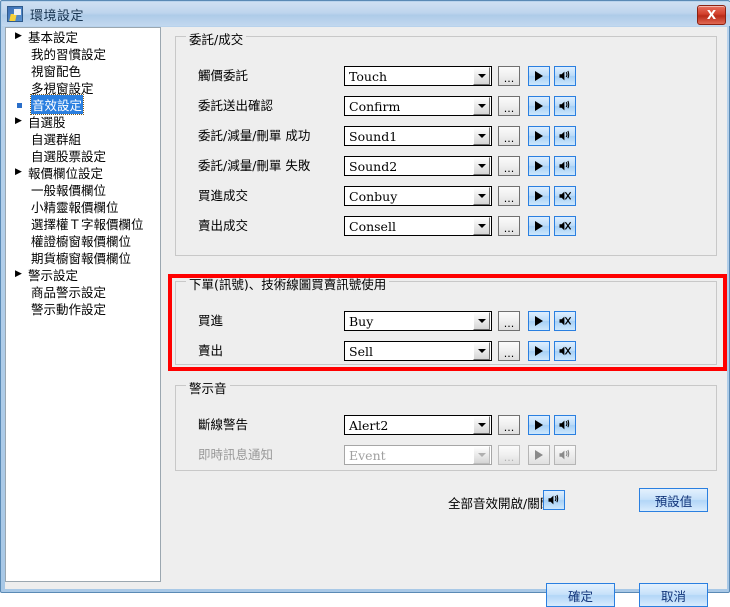  I want to click on sidebar-item-13: 期貨櫥窗報價欄位, so click(83, 257).